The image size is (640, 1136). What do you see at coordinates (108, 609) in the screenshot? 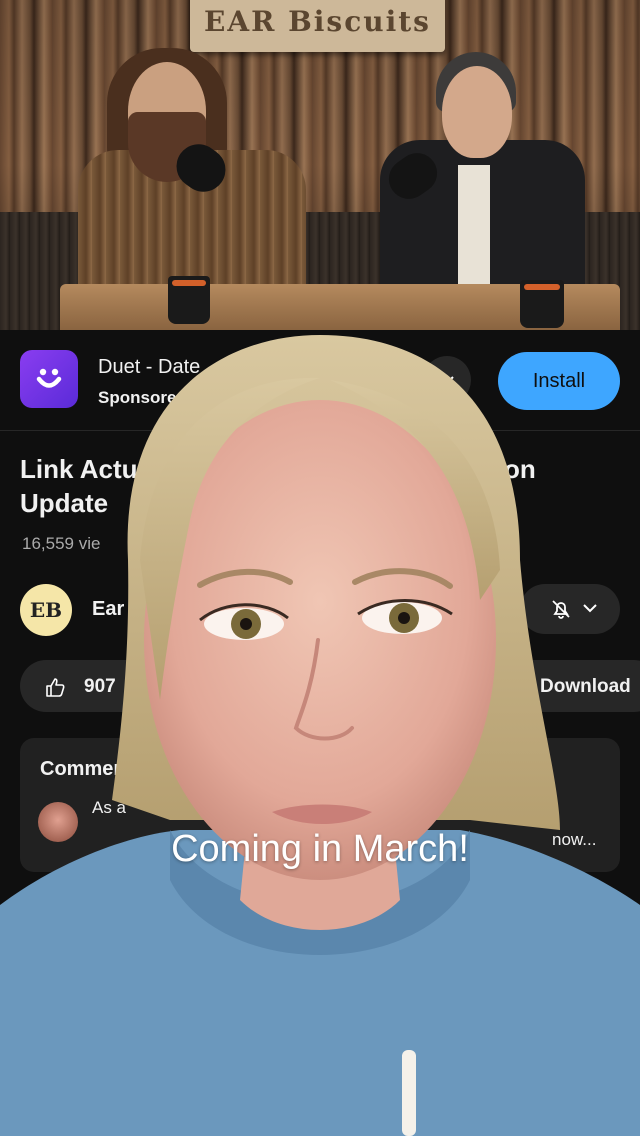
I see `channel-name: Ear` at bounding box center [108, 609].